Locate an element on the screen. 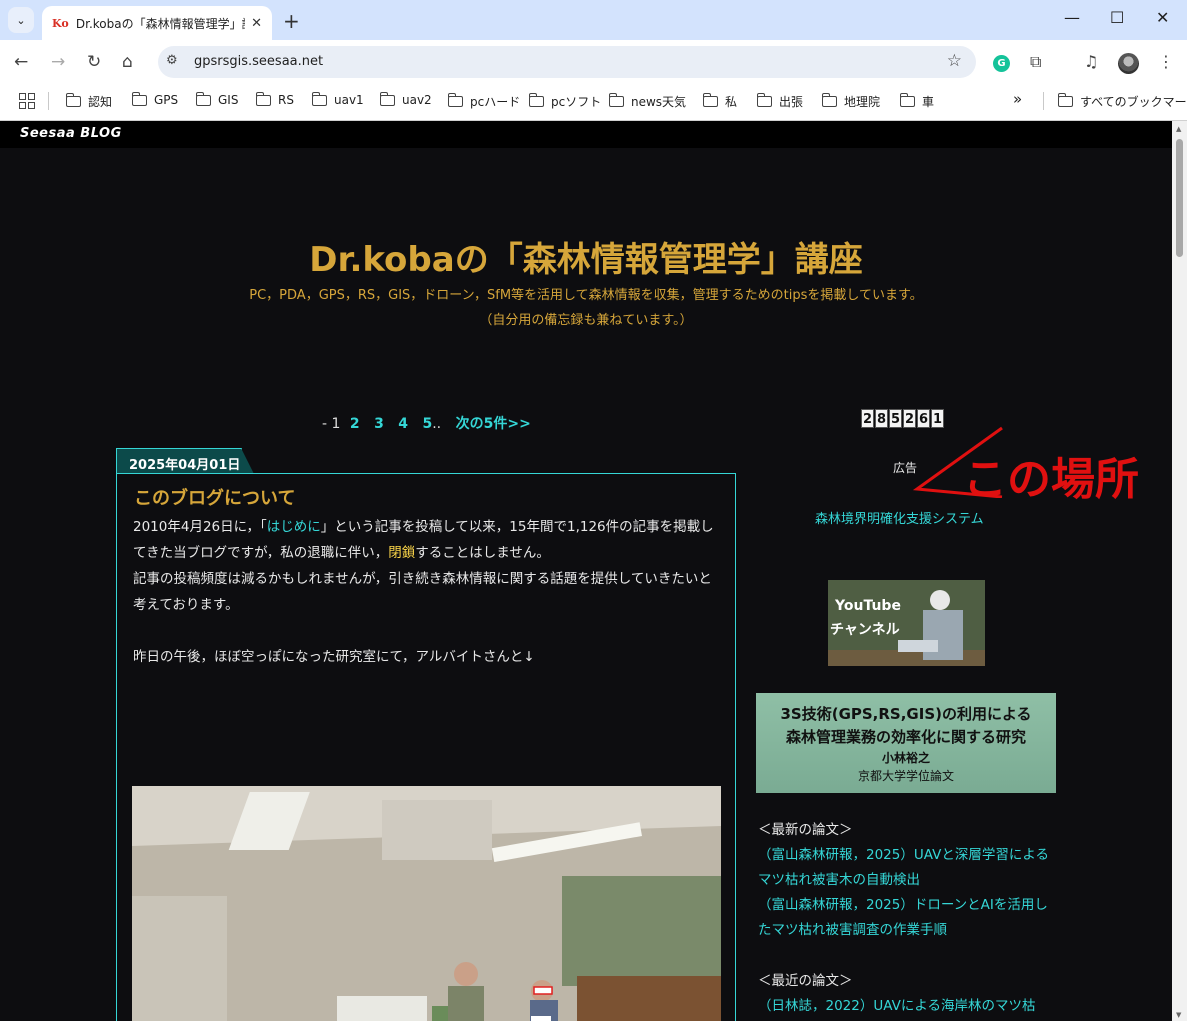 This screenshot has width=1187, height=1021. post-date: 2025年04月01日 is located at coordinates (185, 461).